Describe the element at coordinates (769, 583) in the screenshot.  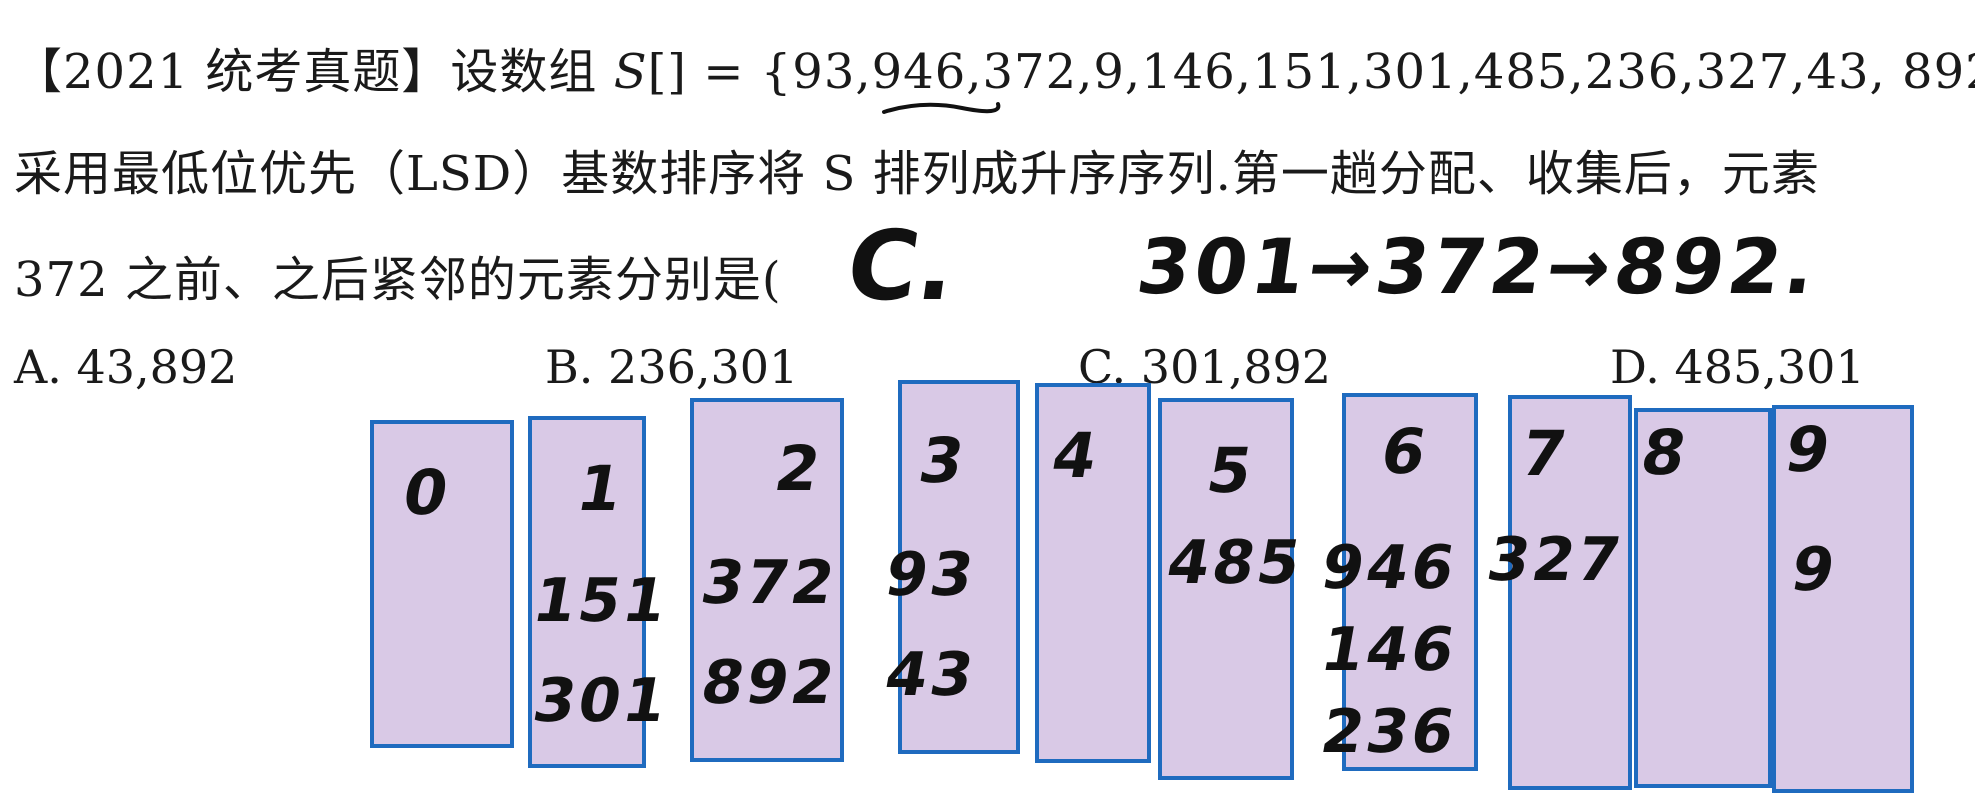
I see `bucket-item: 372` at that location.